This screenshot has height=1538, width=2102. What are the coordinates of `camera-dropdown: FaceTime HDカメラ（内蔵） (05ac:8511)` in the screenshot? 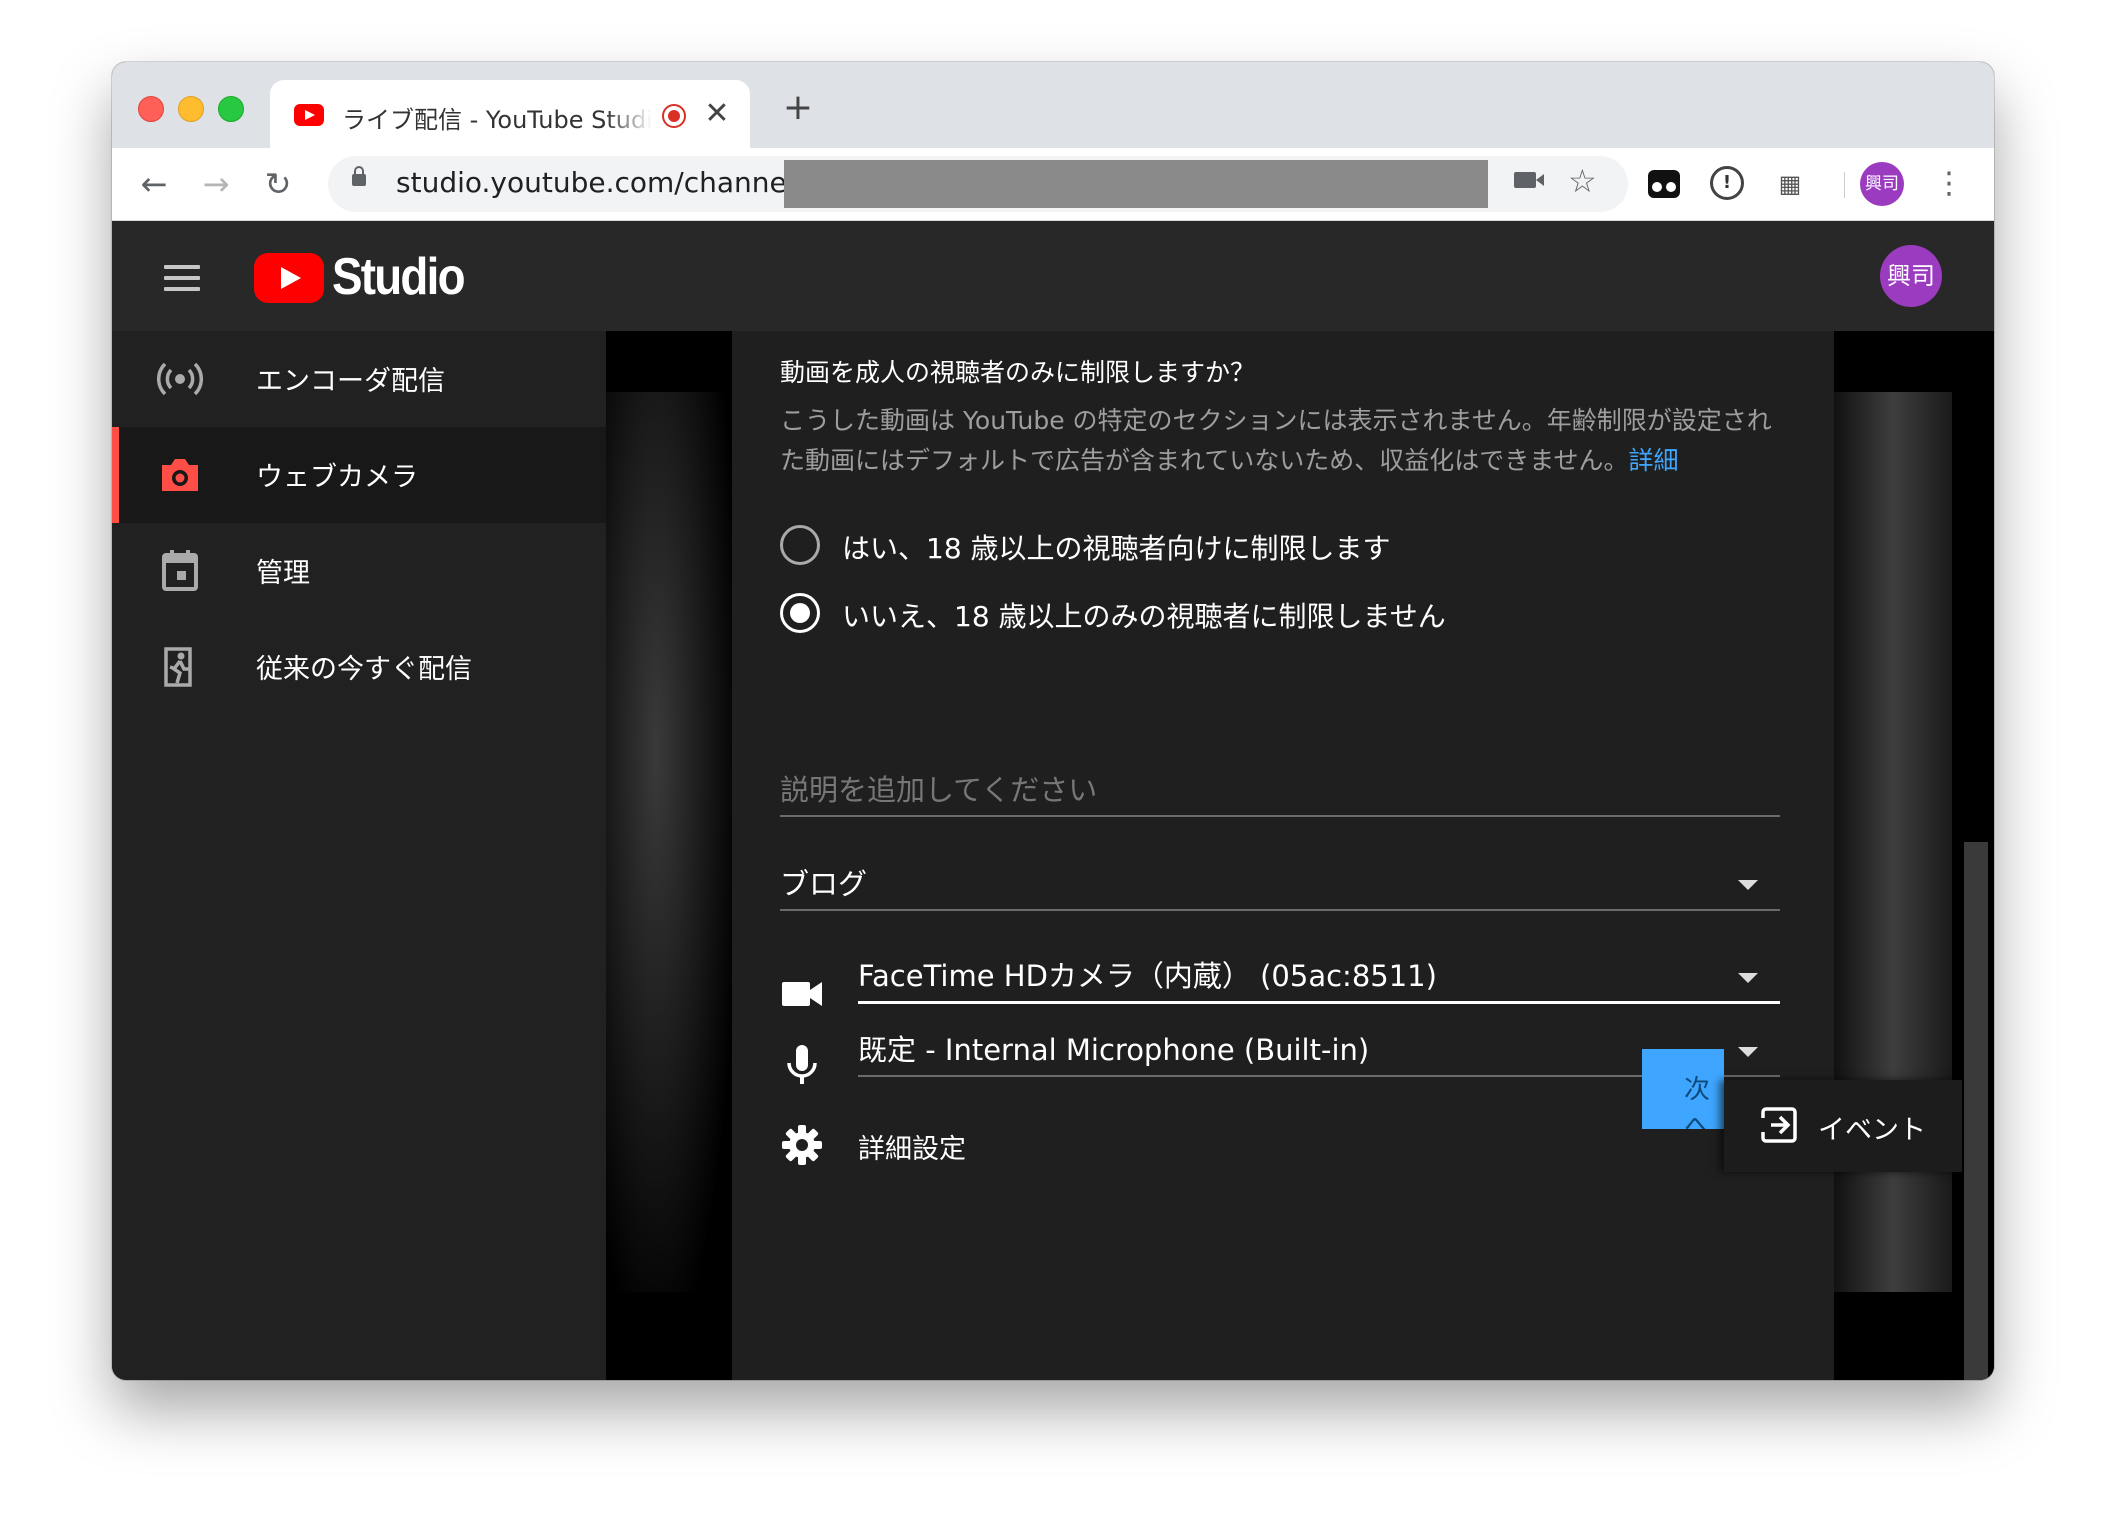 It's located at (1319, 962).